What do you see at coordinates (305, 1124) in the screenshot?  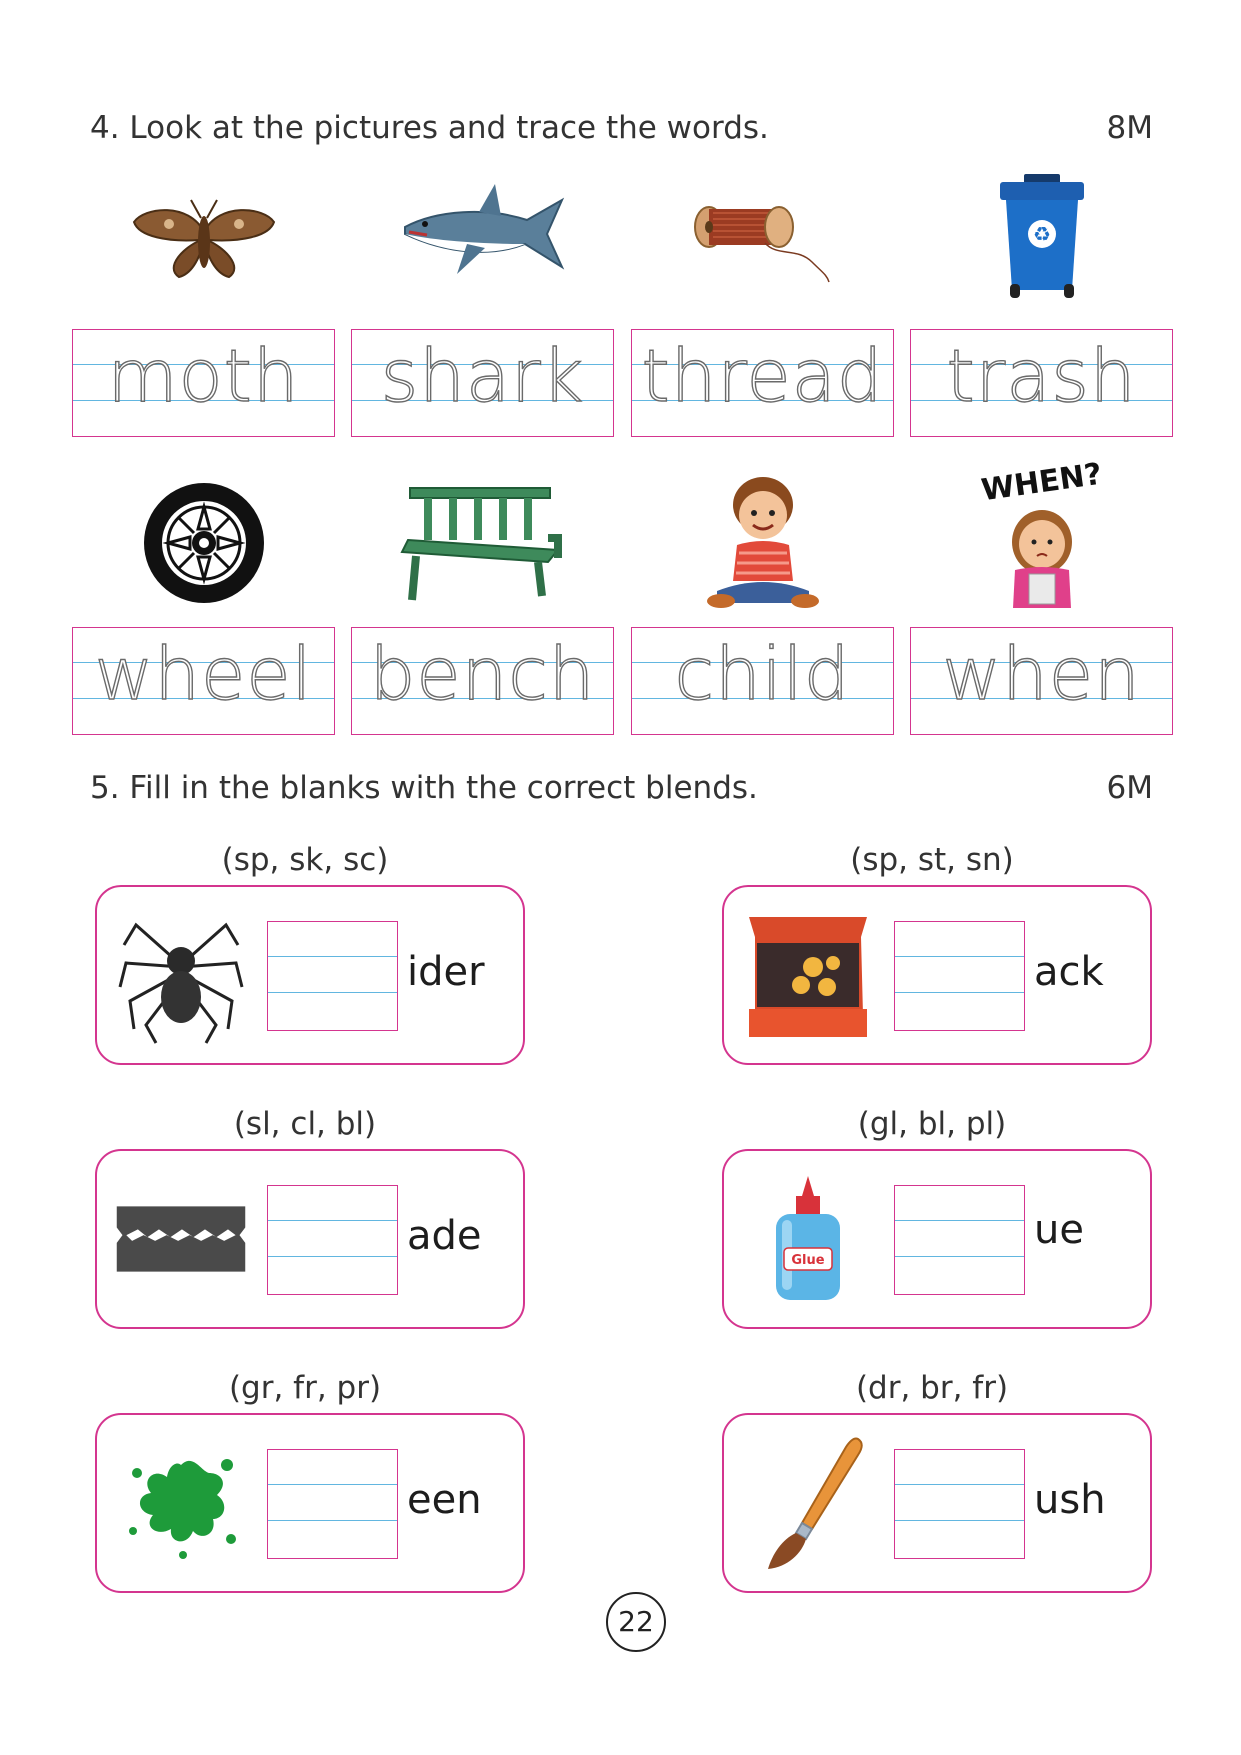 I see `blend-hint: (sl, cl, bl)` at bounding box center [305, 1124].